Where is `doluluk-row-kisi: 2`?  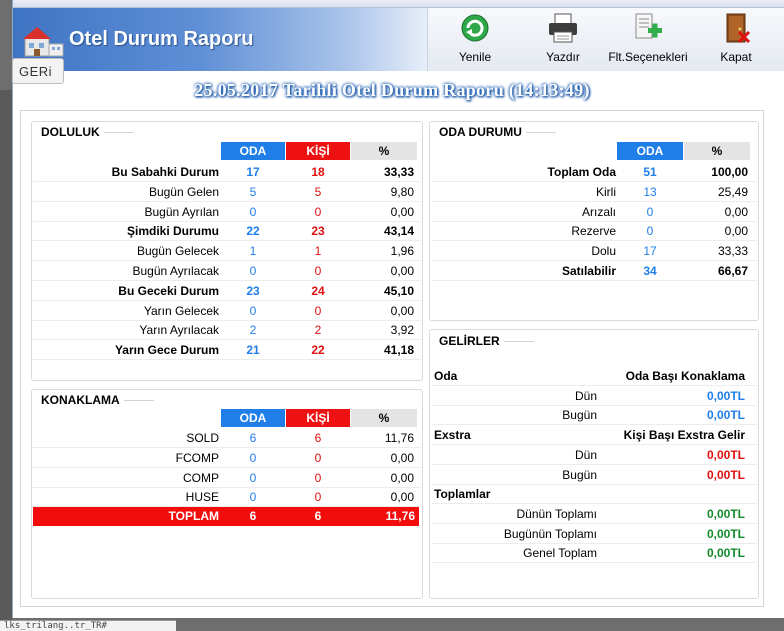
doluluk-row-kisi: 2 is located at coordinates (318, 330).